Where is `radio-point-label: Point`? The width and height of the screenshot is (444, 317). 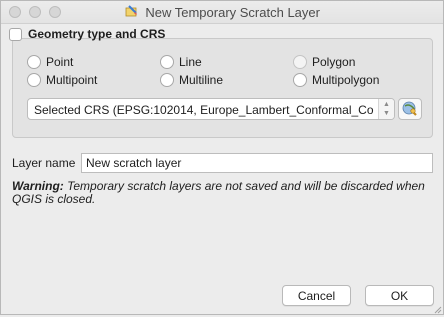
radio-point-label: Point is located at coordinates (60, 62).